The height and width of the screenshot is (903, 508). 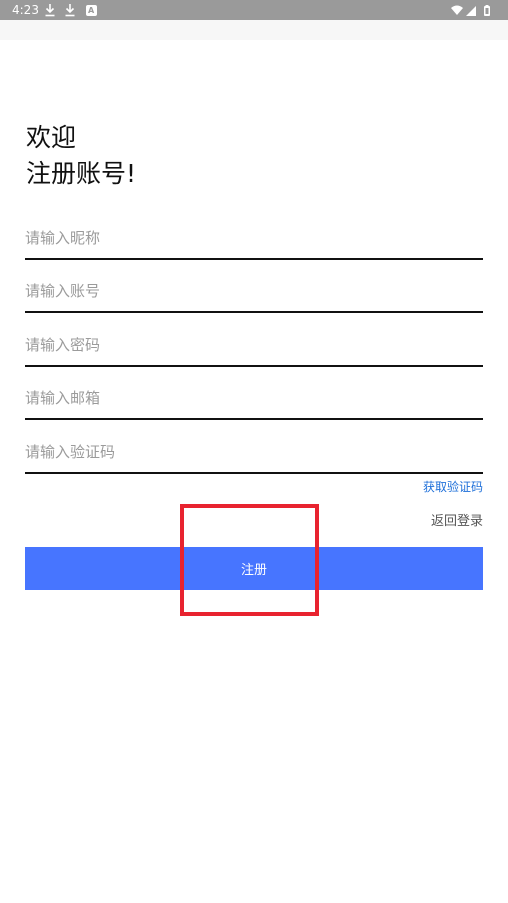 I want to click on status-time: 4:23, so click(x=25, y=10).